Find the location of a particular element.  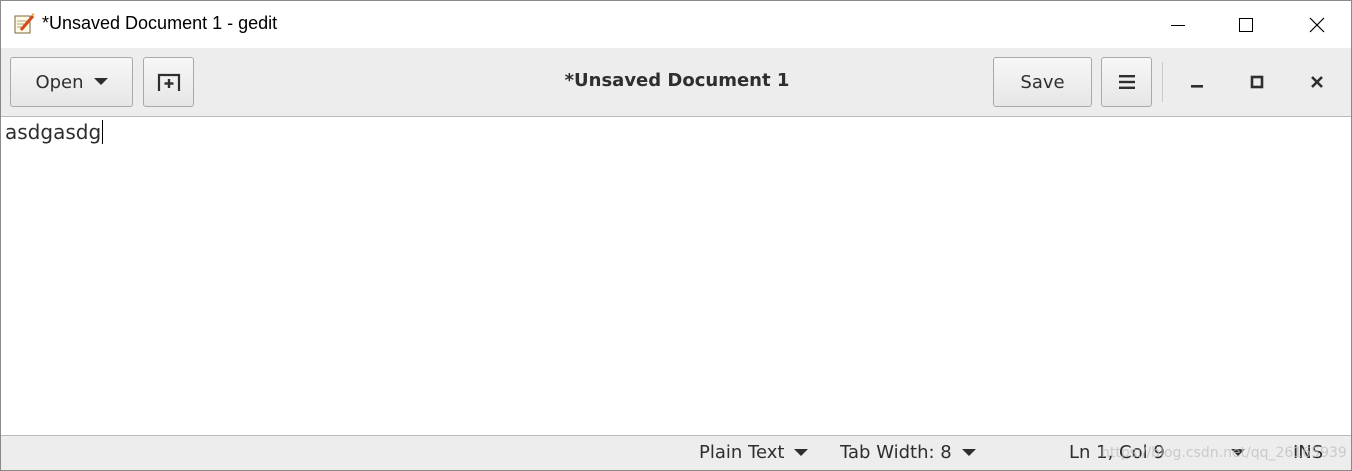

header-maximize-button is located at coordinates (1257, 82).